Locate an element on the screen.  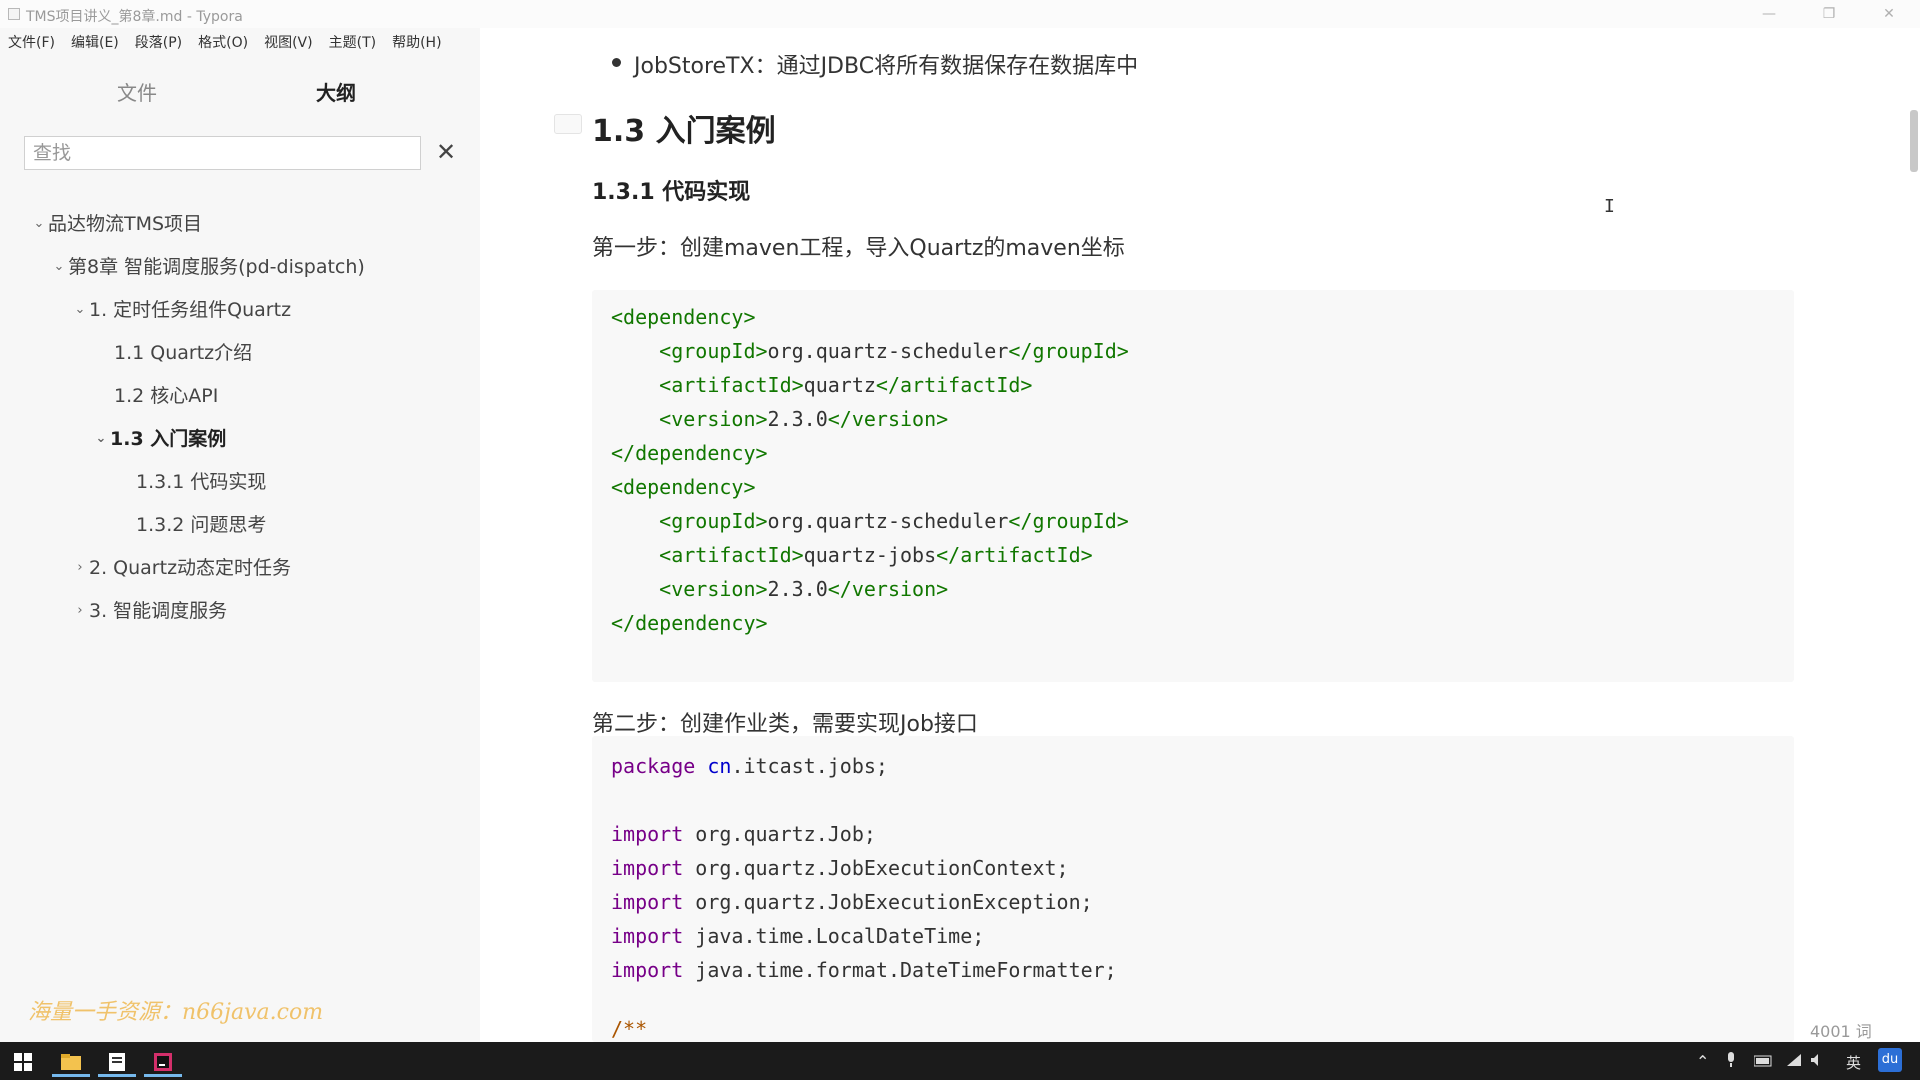
input-language-indicator: 英 is located at coordinates (1853, 1062).